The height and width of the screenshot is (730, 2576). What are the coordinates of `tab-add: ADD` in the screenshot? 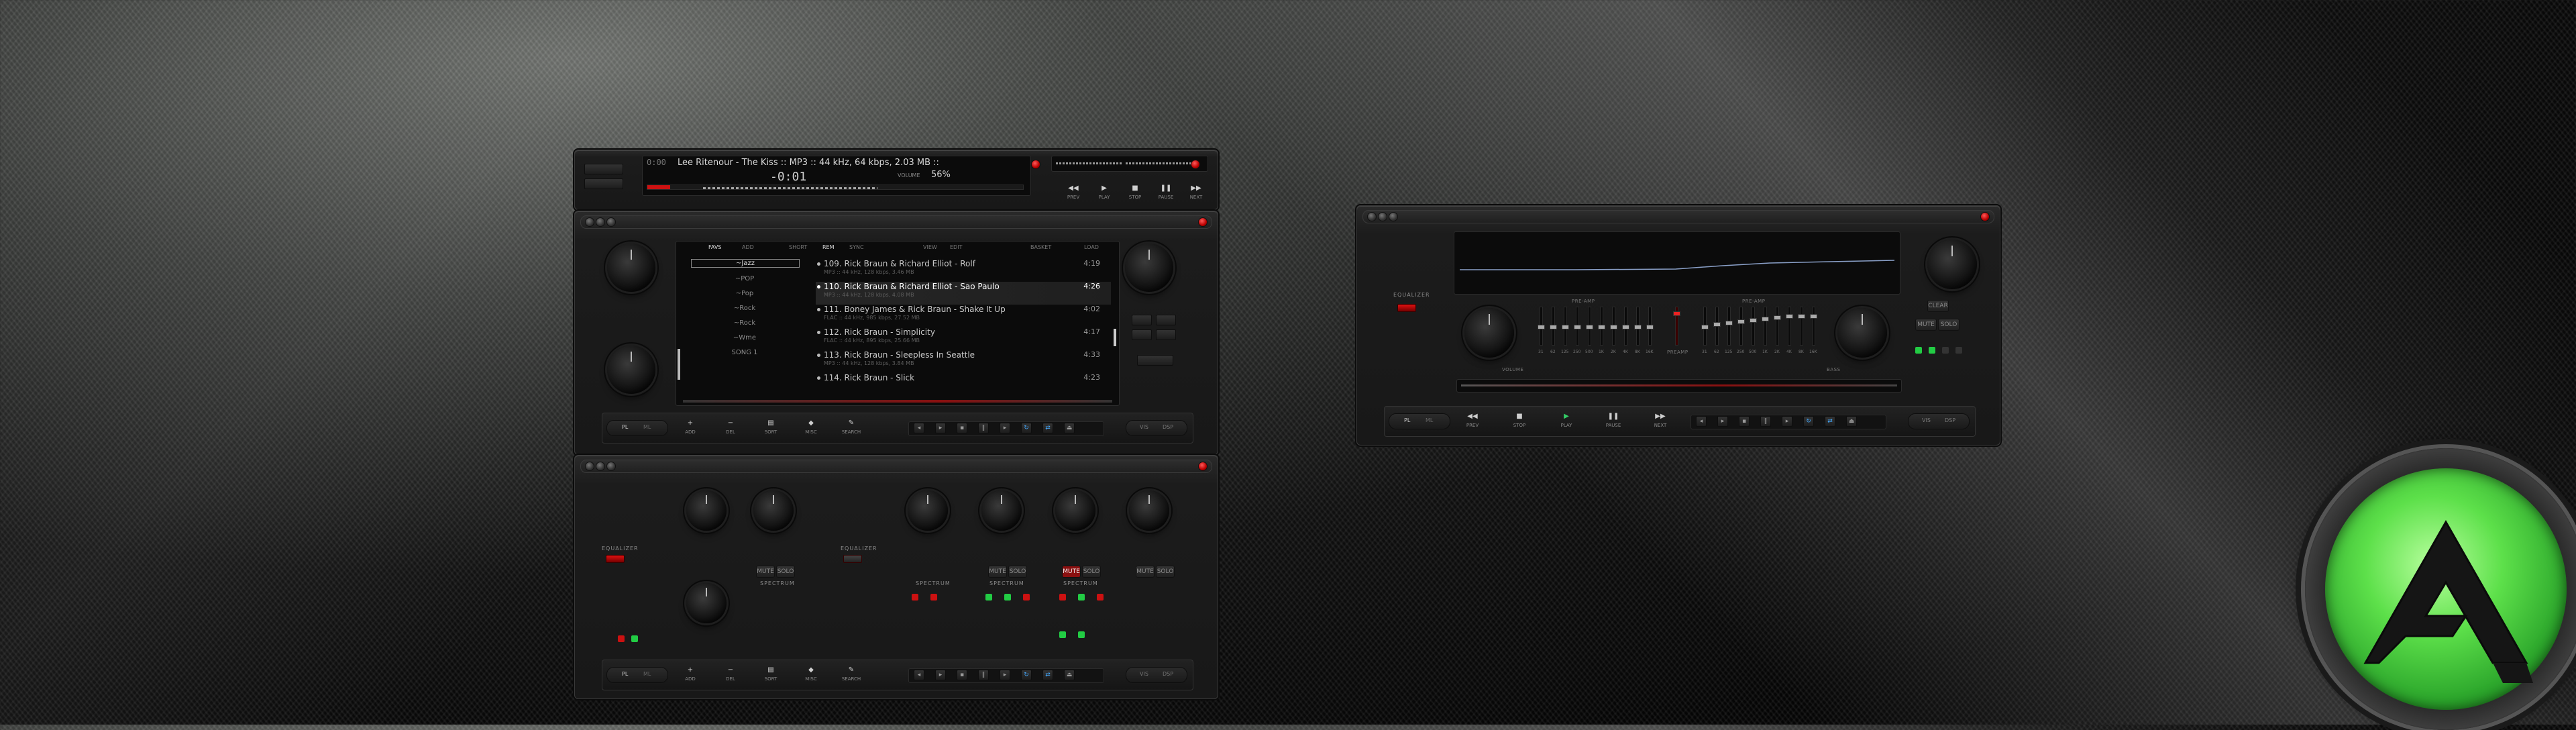 It's located at (748, 247).